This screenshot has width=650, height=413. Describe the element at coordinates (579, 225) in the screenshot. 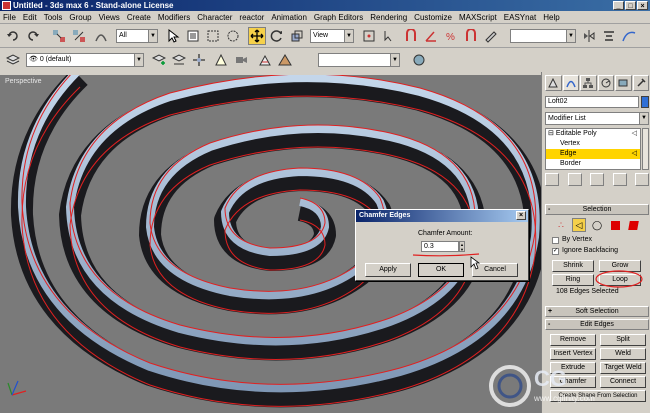

I see `edge-mode-icon: ◁` at that location.